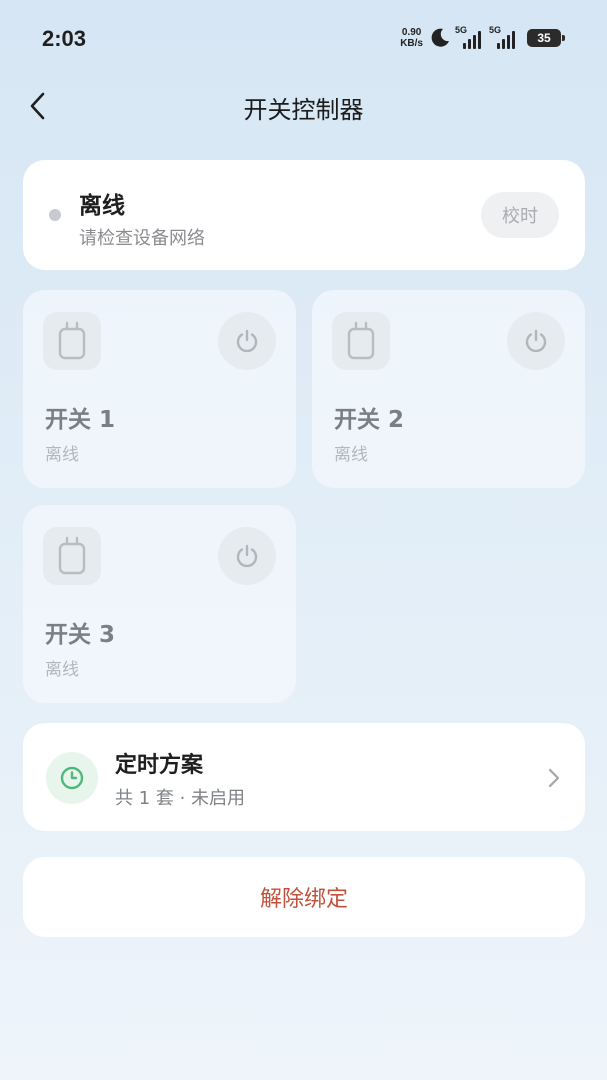 This screenshot has width=607, height=1080. I want to click on status-icons: 0.90 KB/s 5G 5G 35, so click(482, 38).